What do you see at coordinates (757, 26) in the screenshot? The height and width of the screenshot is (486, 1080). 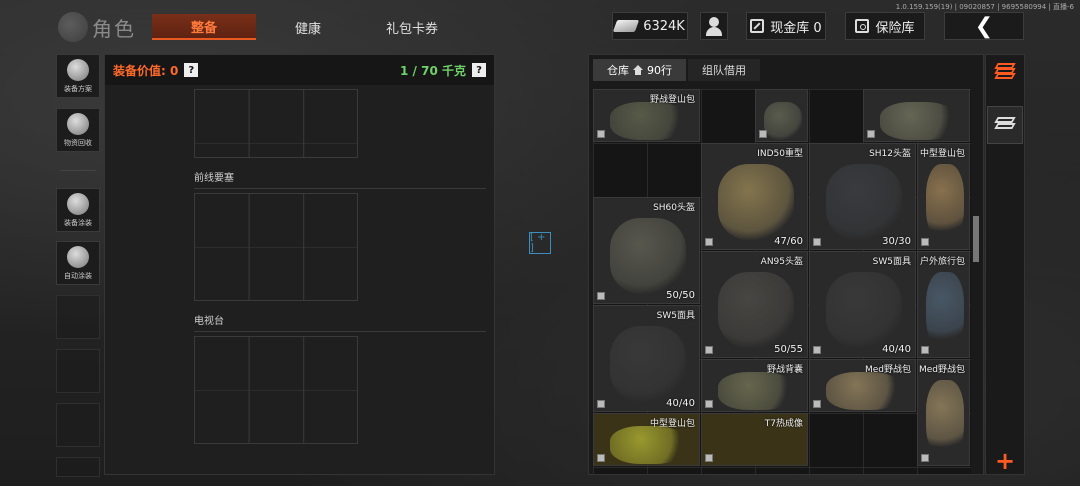 I see `cash-icon` at bounding box center [757, 26].